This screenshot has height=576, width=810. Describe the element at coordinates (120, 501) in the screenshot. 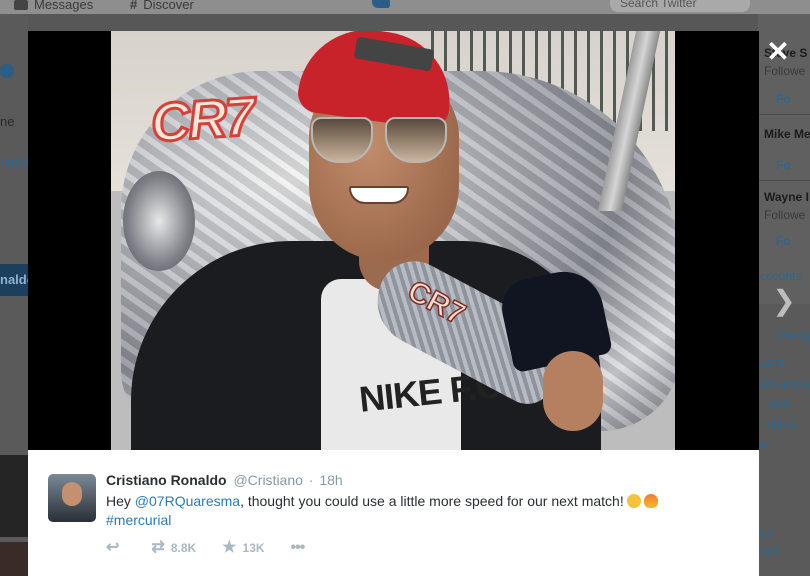

I see `tweet-text-prefix: Hey` at that location.